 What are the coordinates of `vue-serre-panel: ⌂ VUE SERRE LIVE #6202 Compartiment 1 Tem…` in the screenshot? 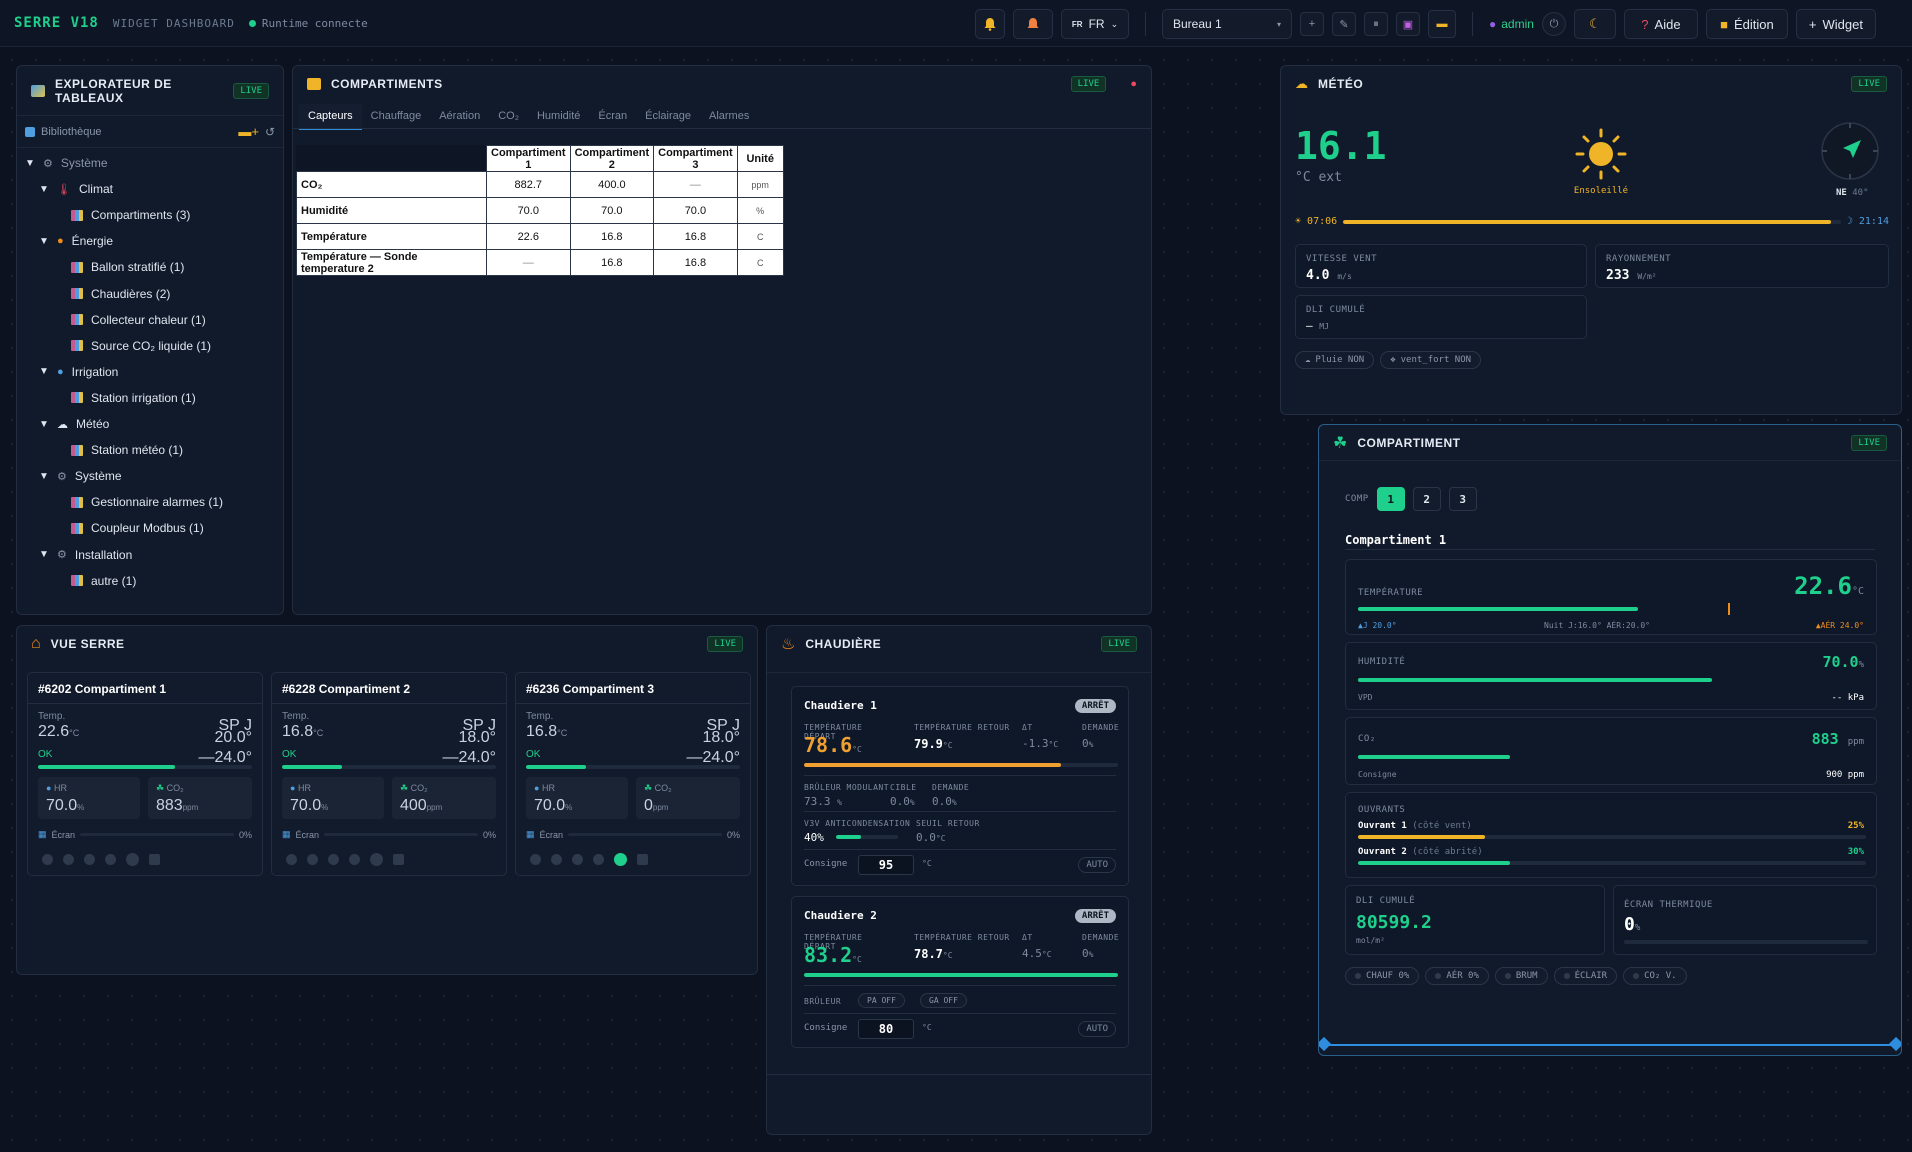 It's located at (387, 800).